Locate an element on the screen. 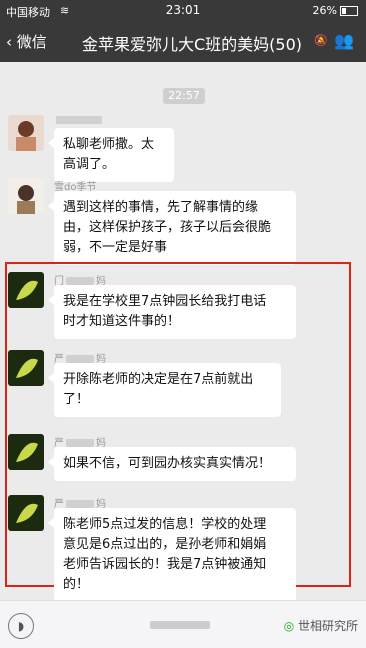 The width and height of the screenshot is (366, 648). message-timestamp: 22:57 is located at coordinates (184, 96).